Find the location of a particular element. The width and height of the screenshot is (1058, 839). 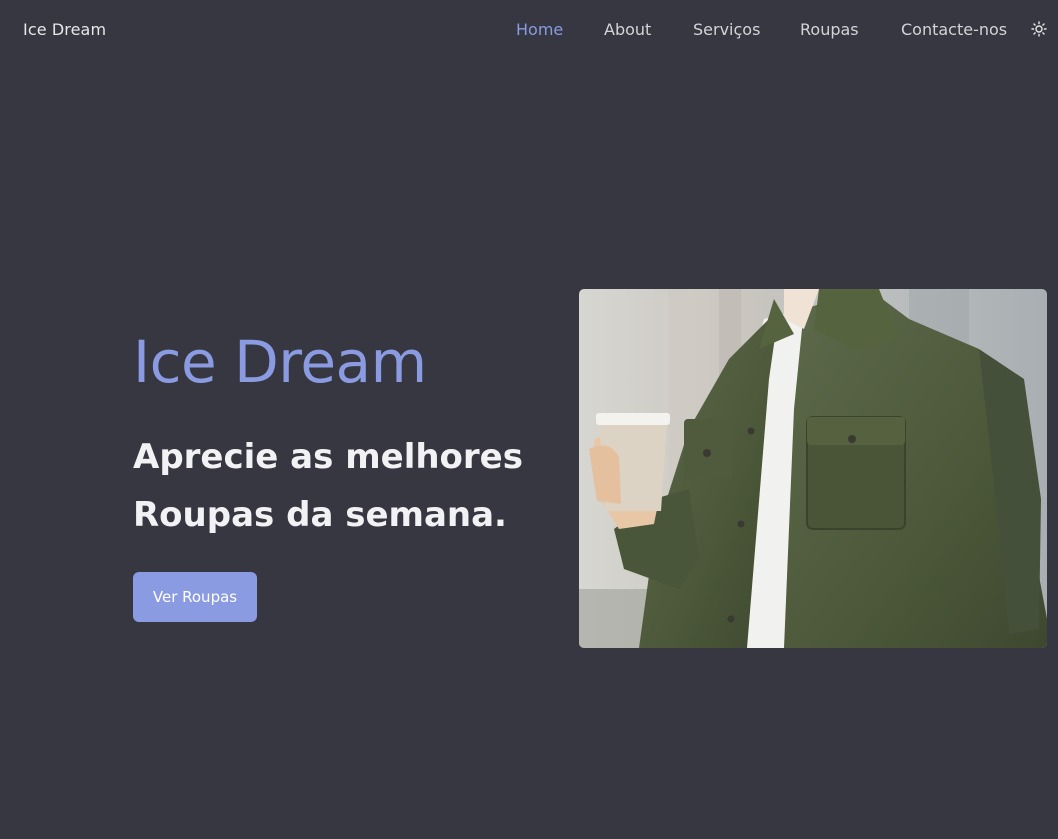

hero-subtitle: Aprecie as melhores Roupas da semana. is located at coordinates (328, 486).